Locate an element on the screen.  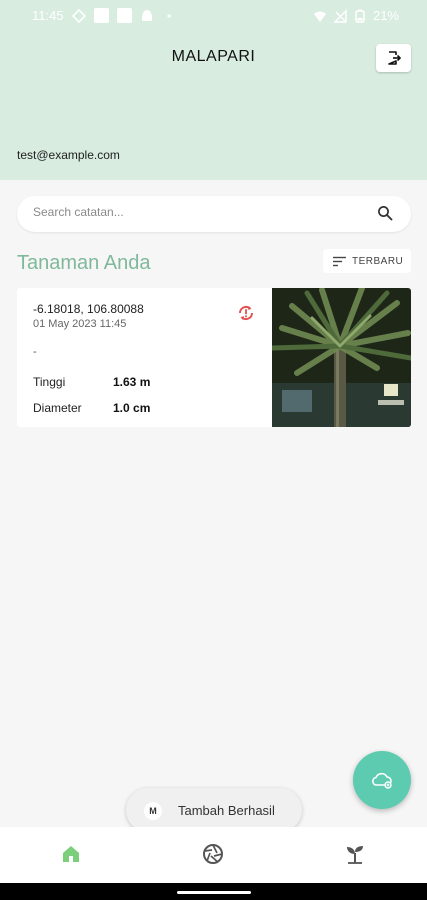
cloud-upload-icon is located at coordinates (382, 780).